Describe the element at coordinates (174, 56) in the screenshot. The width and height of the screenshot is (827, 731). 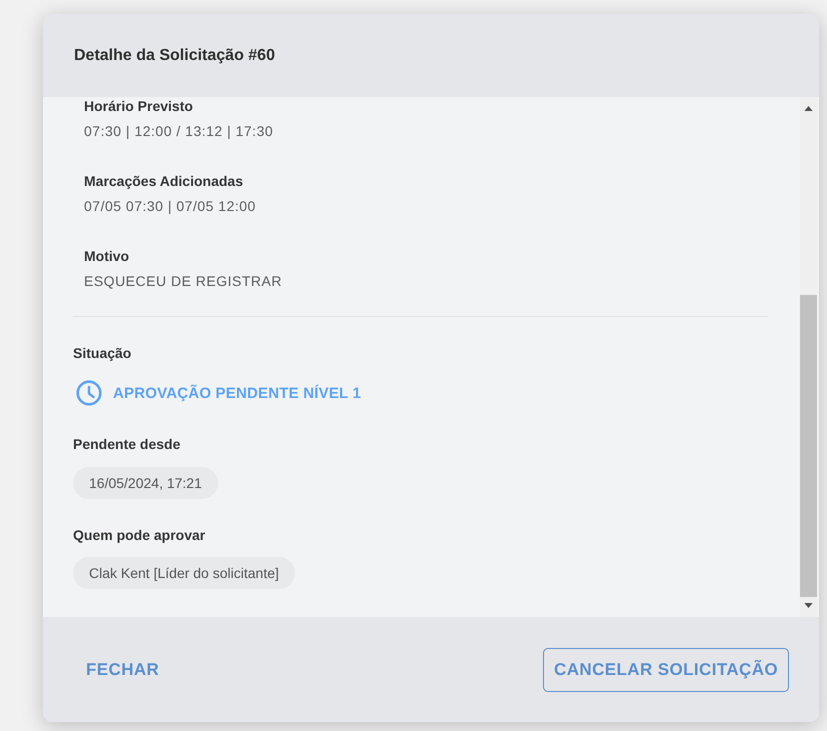
I see `dialog-title: Detalhe da Solicitação #60` at that location.